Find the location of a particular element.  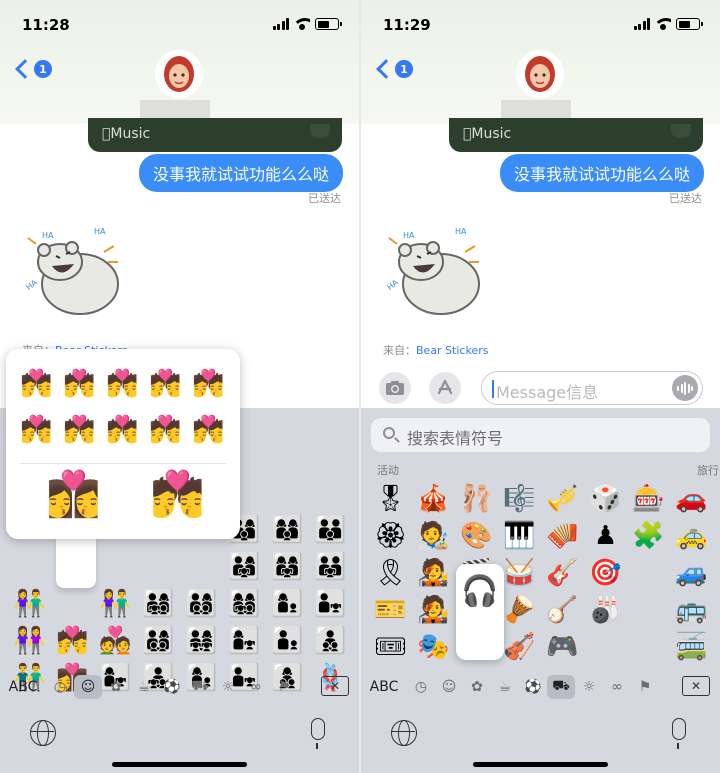

emoji-key: 👭 is located at coordinates (29, 640).